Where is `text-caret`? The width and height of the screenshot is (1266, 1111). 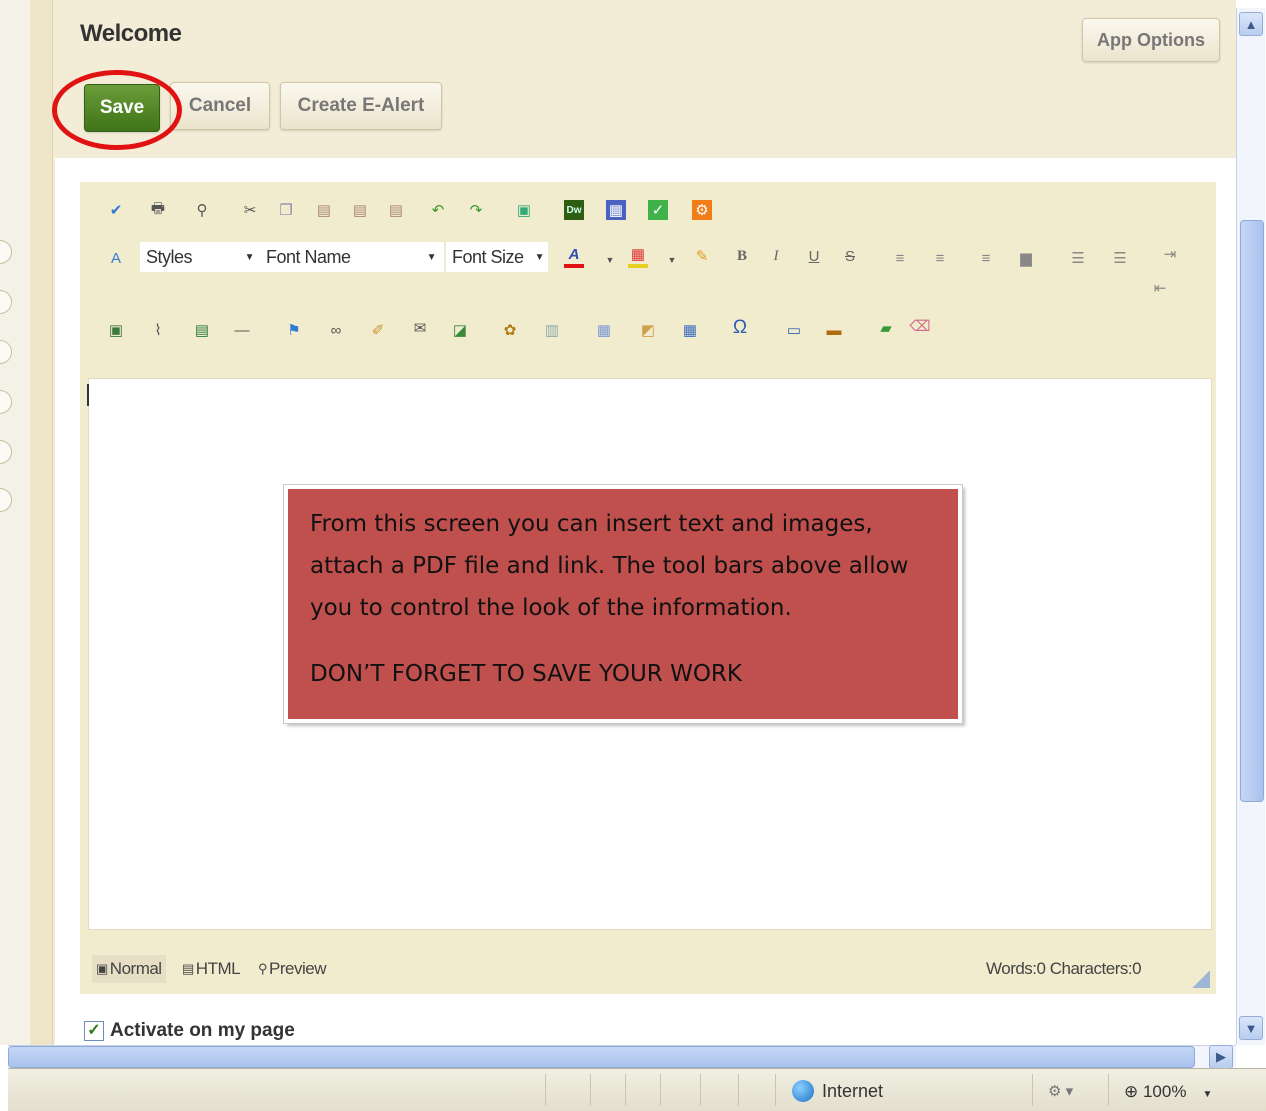 text-caret is located at coordinates (88, 395).